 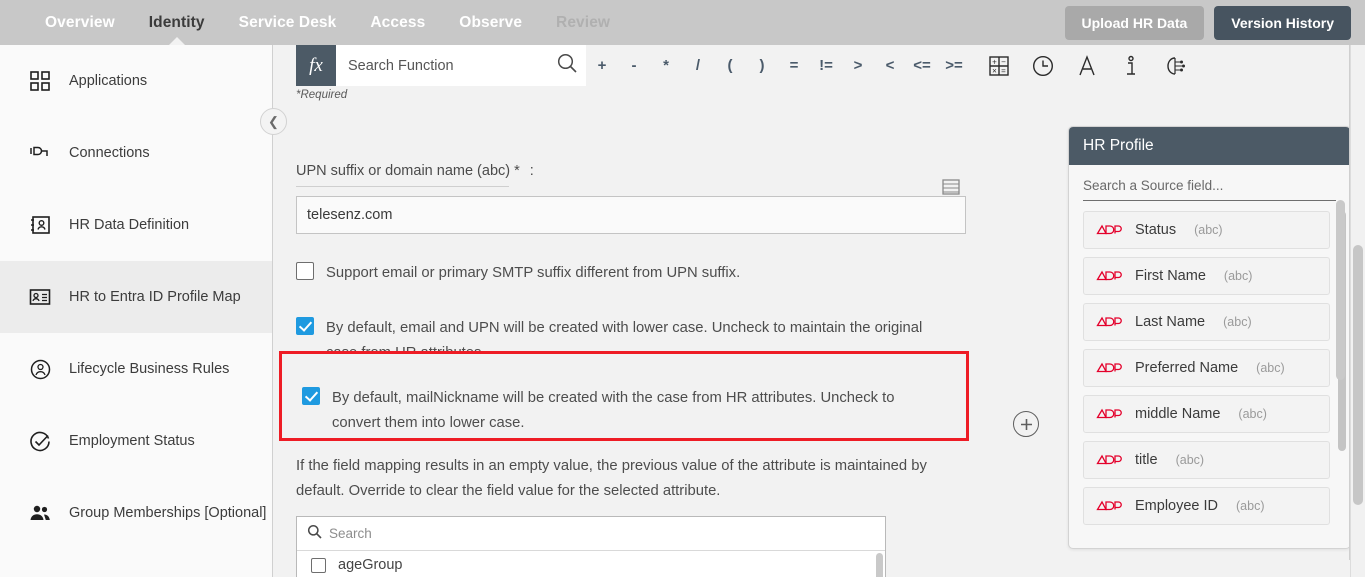 What do you see at coordinates (136, 297) in the screenshot?
I see `sidebar-item-hr-to-entra-id-profile-map: HR to Entra ID Profile Map` at bounding box center [136, 297].